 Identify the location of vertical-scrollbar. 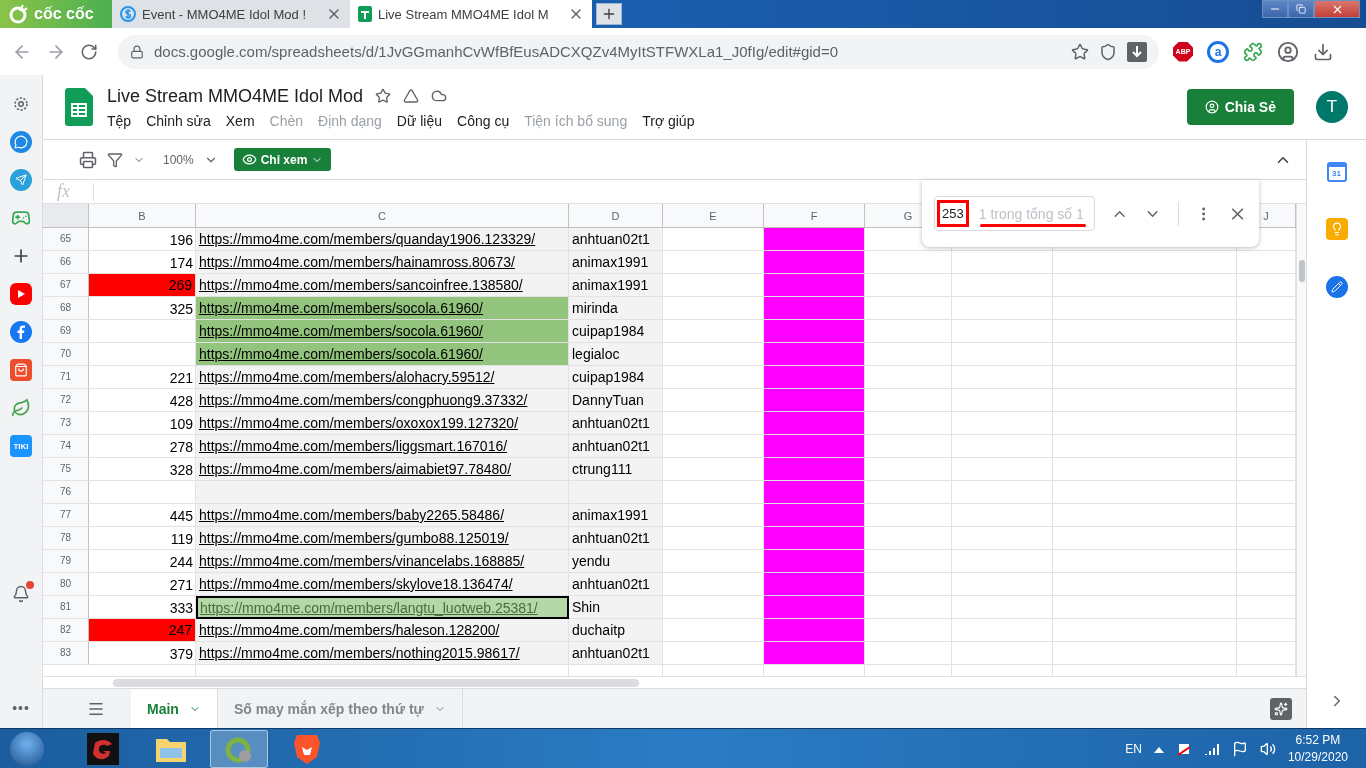
(1301, 440).